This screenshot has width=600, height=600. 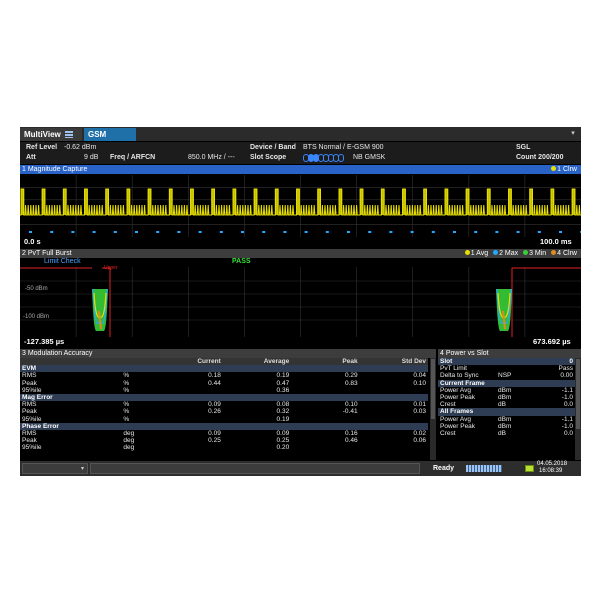 What do you see at coordinates (224, 390) in the screenshot?
I see `table-row: 95%ile% 0.36` at bounding box center [224, 390].